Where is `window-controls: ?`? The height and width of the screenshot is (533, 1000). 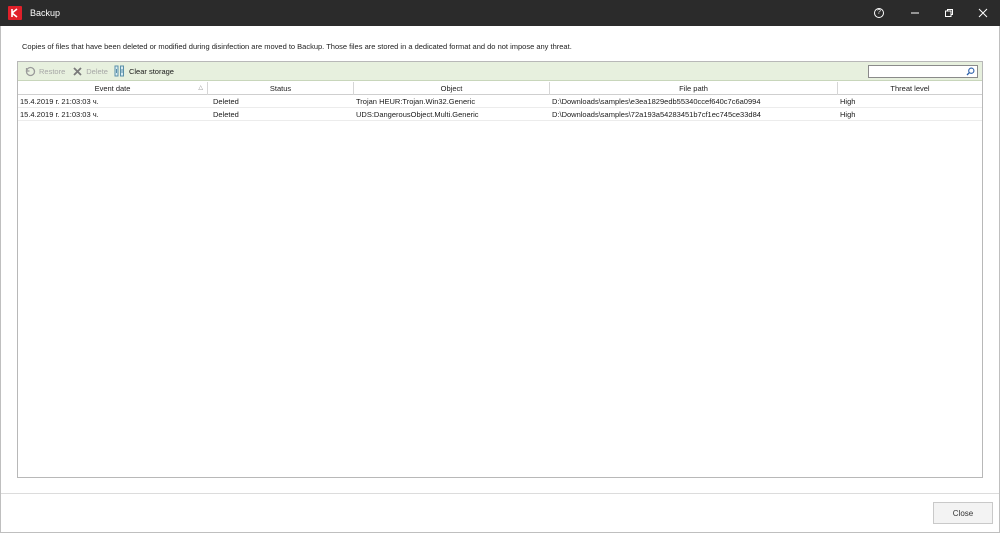 window-controls: ? is located at coordinates (931, 13).